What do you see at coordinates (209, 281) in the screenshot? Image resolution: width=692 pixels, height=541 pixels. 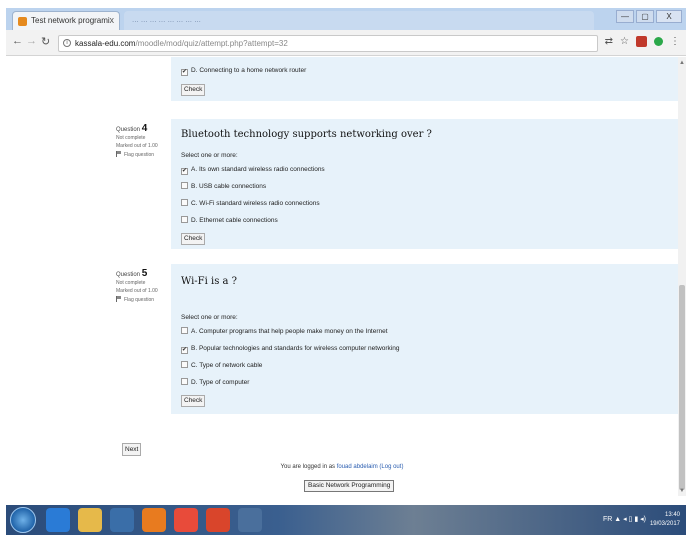 I see `question-5-text: Wi-Fi is a ?` at bounding box center [209, 281].